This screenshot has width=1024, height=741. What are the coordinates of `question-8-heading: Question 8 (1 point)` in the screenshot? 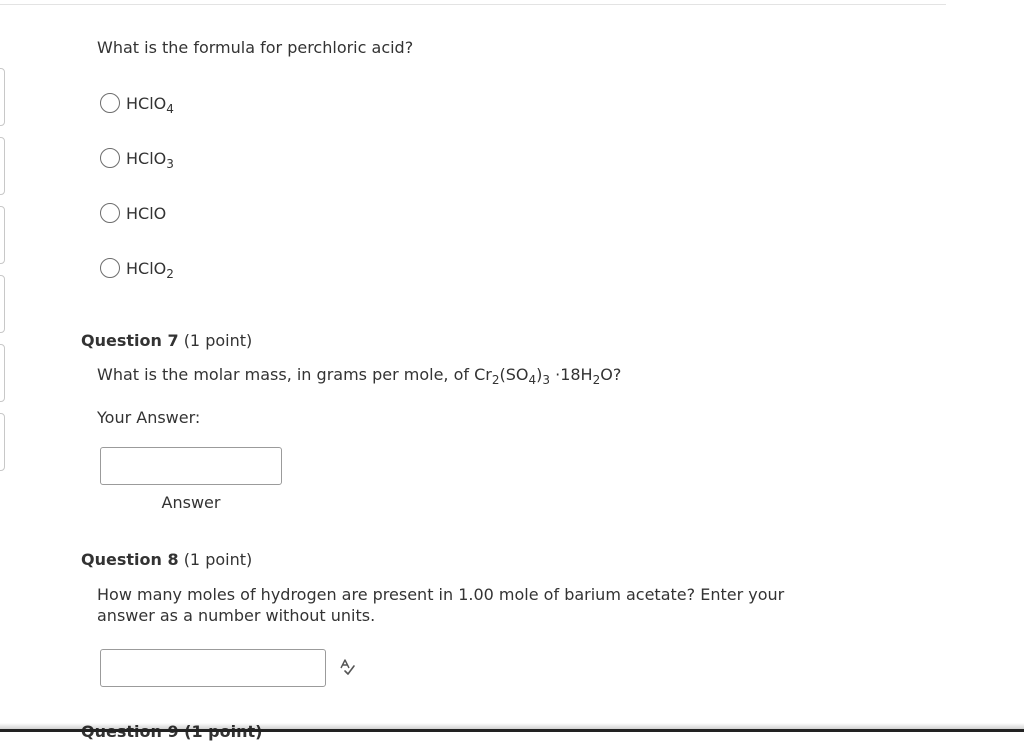 It's located at (166, 559).